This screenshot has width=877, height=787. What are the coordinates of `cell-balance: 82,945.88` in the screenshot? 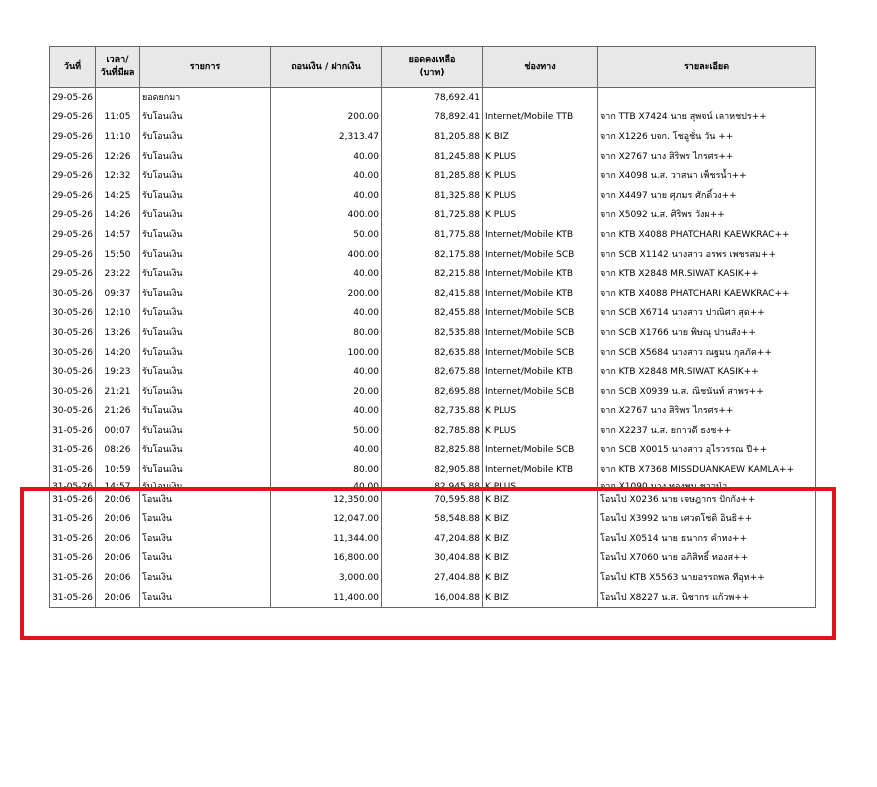 It's located at (432, 484).